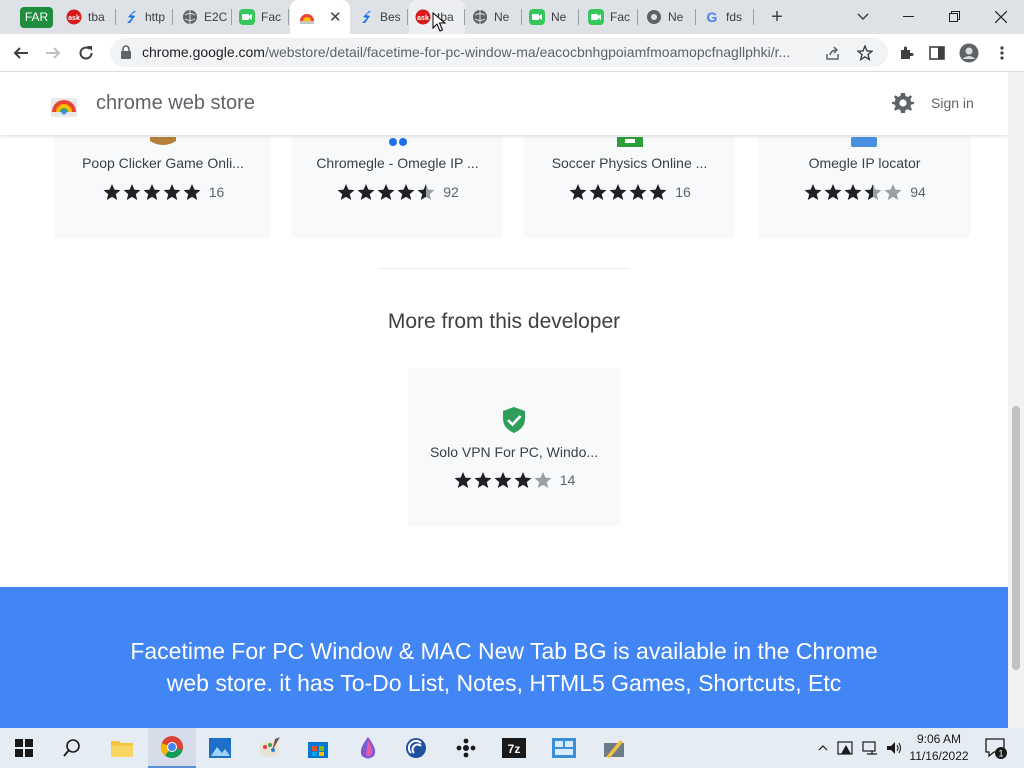 Image resolution: width=1024 pixels, height=768 pixels. Describe the element at coordinates (833, 52) in the screenshot. I see `share-icon` at that location.